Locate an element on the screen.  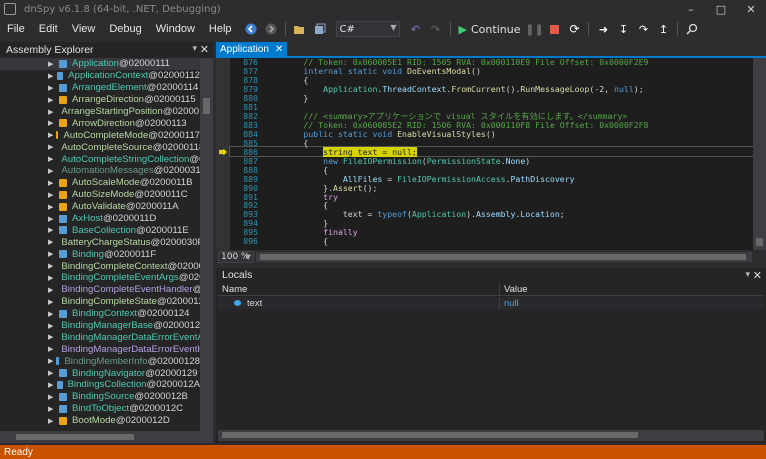
tree-item: ▶ BindingCompleteContext @0200011 is located at coordinates (100, 266).